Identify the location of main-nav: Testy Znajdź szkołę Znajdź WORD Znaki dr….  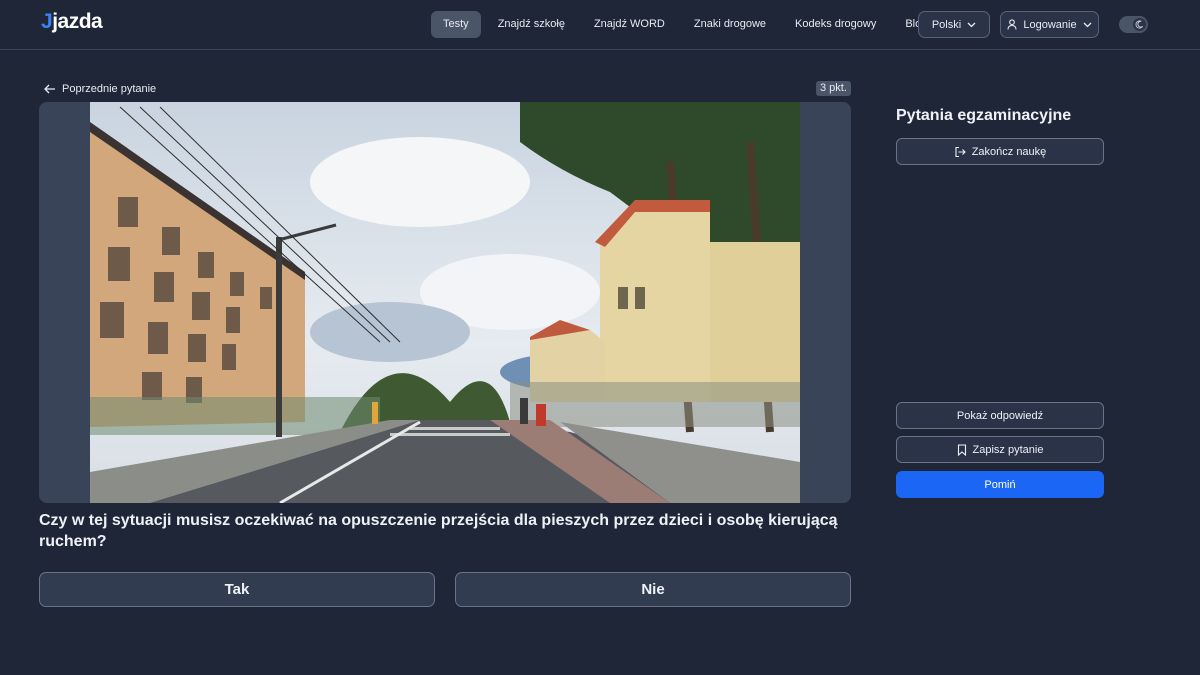
(685, 24).